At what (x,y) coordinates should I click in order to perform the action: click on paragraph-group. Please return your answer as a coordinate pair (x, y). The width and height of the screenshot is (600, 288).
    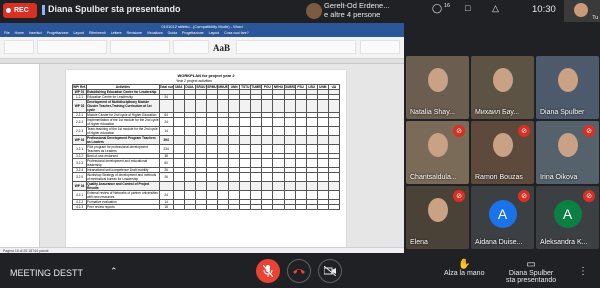
    Looking at the image, I should click on (140, 47).